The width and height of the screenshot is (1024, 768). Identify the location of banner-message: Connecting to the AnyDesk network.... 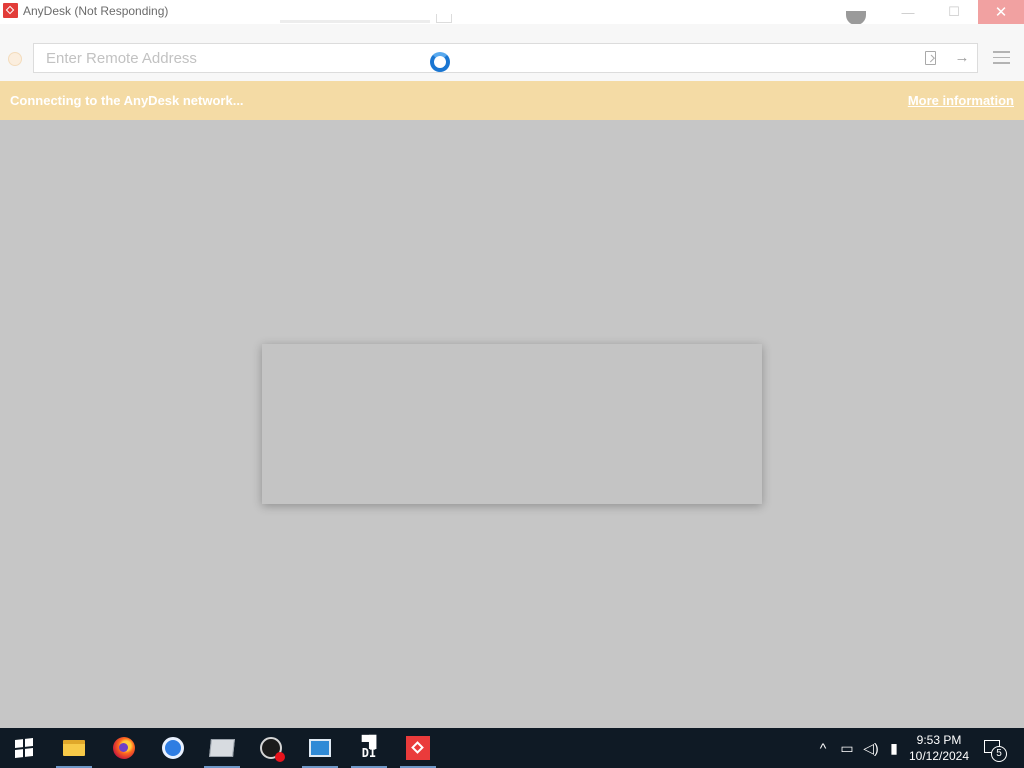
(127, 100).